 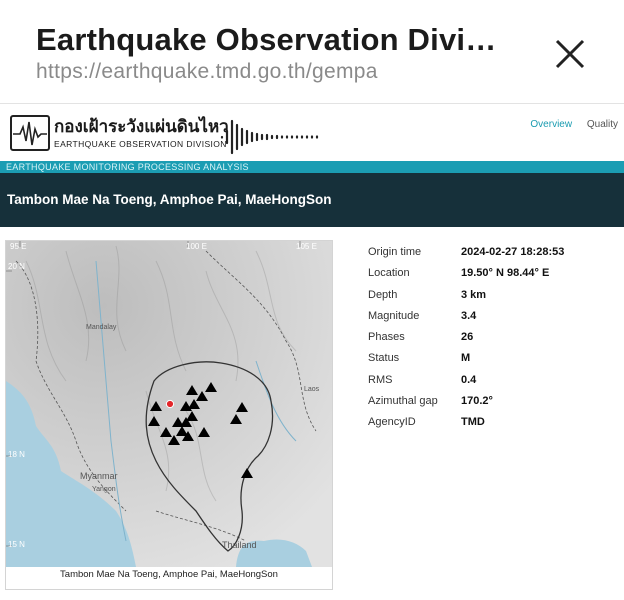 What do you see at coordinates (505, 273) in the screenshot?
I see `detail-value: 19.50° N 98.44° E` at bounding box center [505, 273].